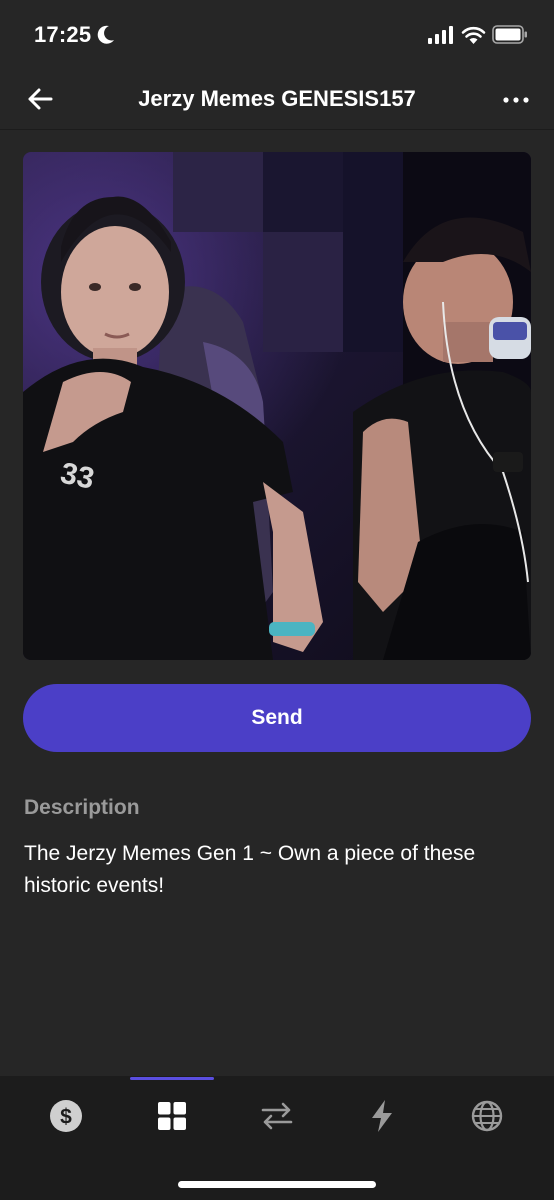 Image resolution: width=554 pixels, height=1200 pixels. I want to click on moon-icon, so click(105, 34).